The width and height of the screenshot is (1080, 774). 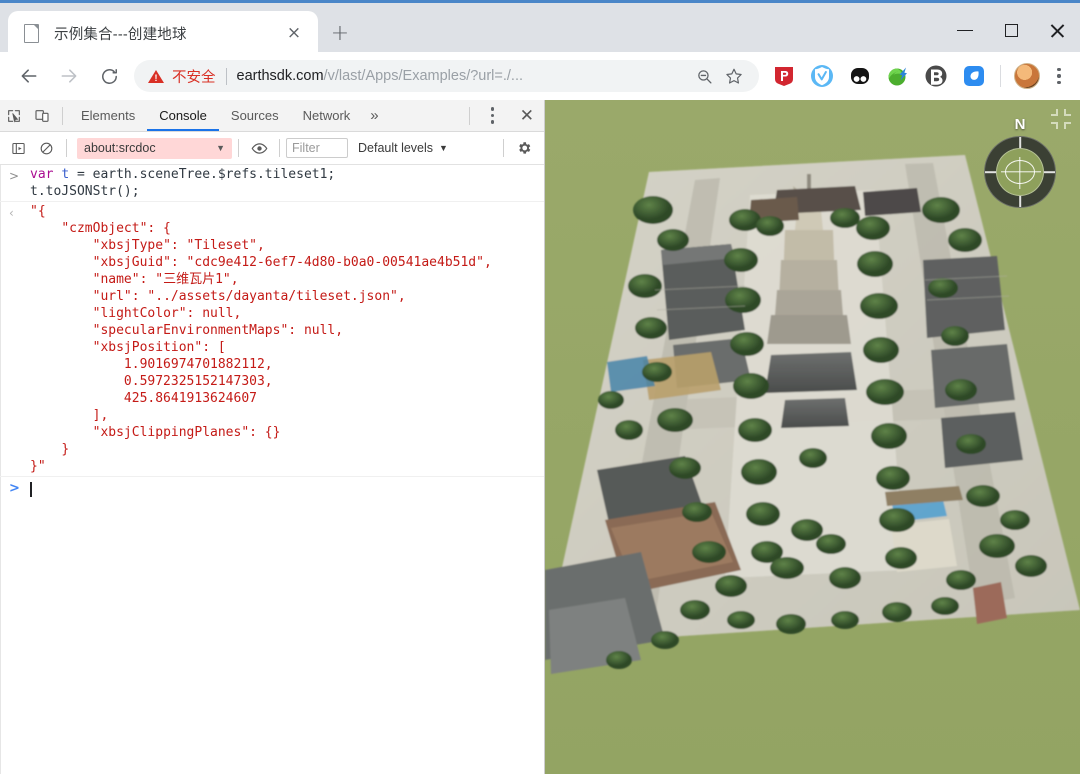 I want to click on dots-vertical-icon, so click(x=493, y=116).